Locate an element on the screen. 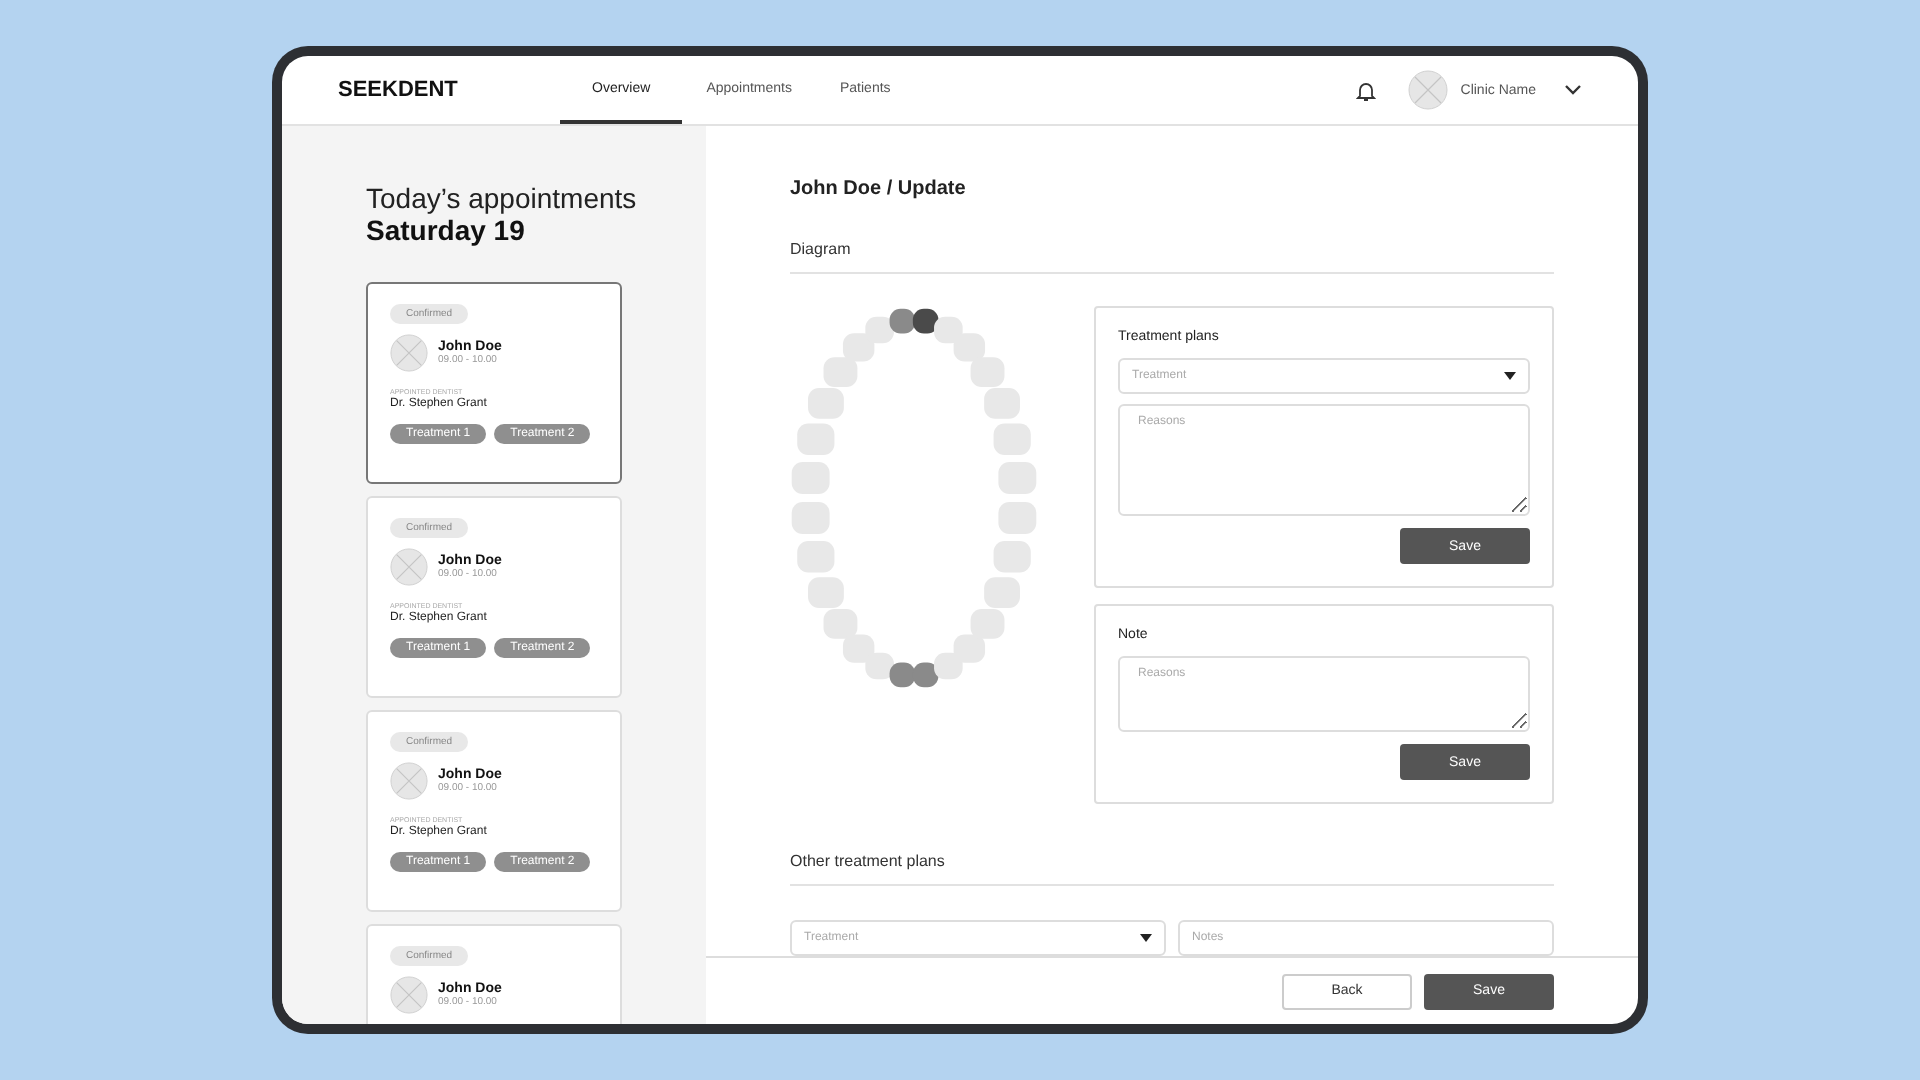 The width and height of the screenshot is (1920, 1080). section-heading: Other treatment plans is located at coordinates (1172, 869).